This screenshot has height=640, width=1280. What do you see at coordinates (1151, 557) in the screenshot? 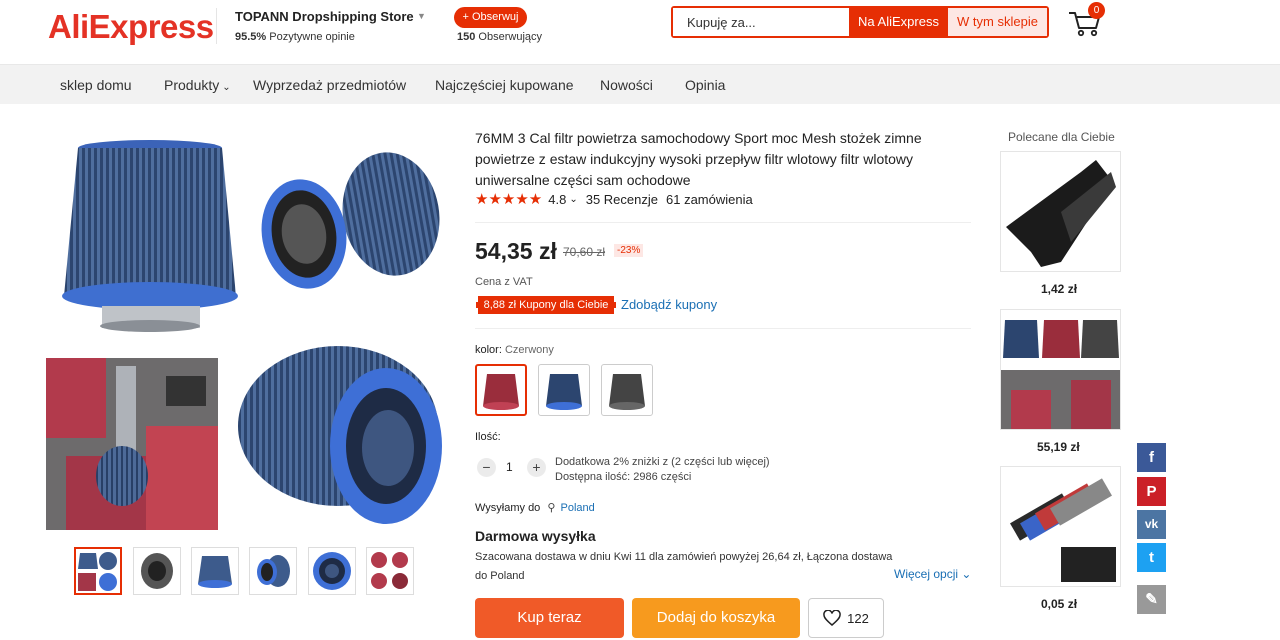
I see `twitter-icon: t` at bounding box center [1151, 557].